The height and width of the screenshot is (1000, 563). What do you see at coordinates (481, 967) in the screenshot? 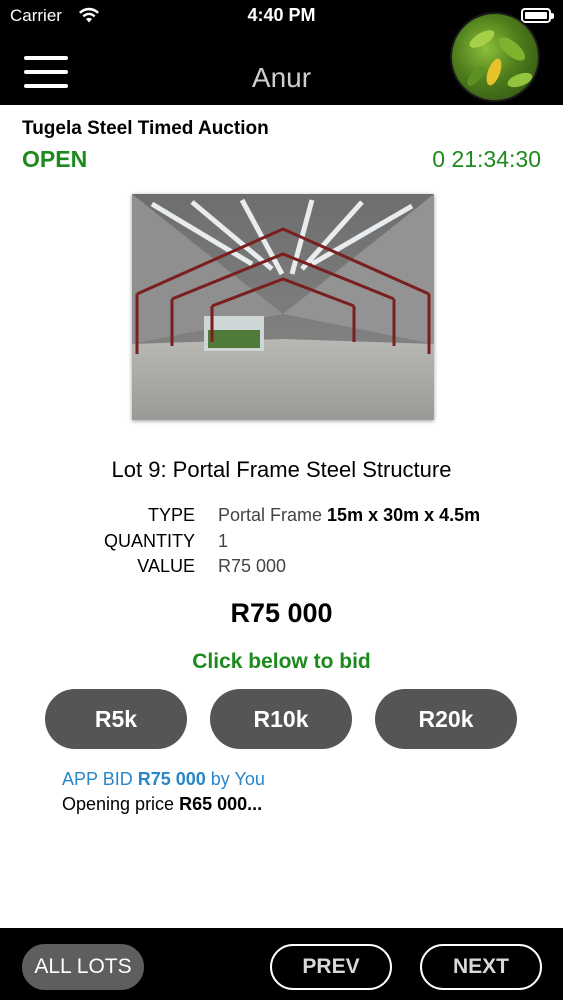
I see `next-button: NEXT` at bounding box center [481, 967].